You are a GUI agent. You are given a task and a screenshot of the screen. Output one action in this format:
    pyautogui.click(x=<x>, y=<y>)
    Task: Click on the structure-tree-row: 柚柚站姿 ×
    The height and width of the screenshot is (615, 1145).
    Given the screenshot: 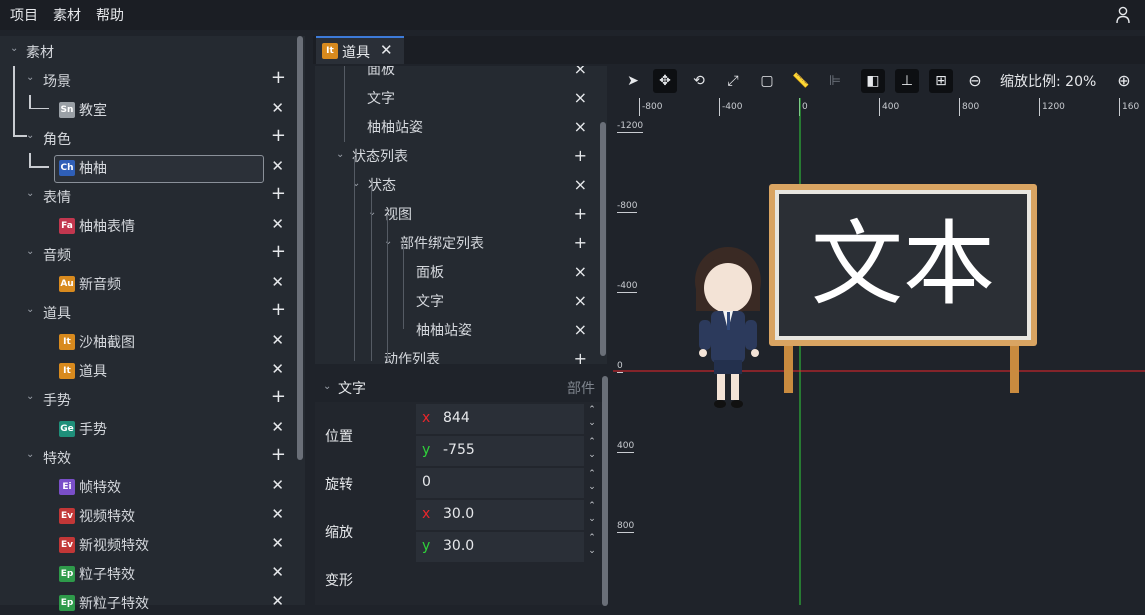 What is the action you would take?
    pyautogui.click(x=461, y=329)
    